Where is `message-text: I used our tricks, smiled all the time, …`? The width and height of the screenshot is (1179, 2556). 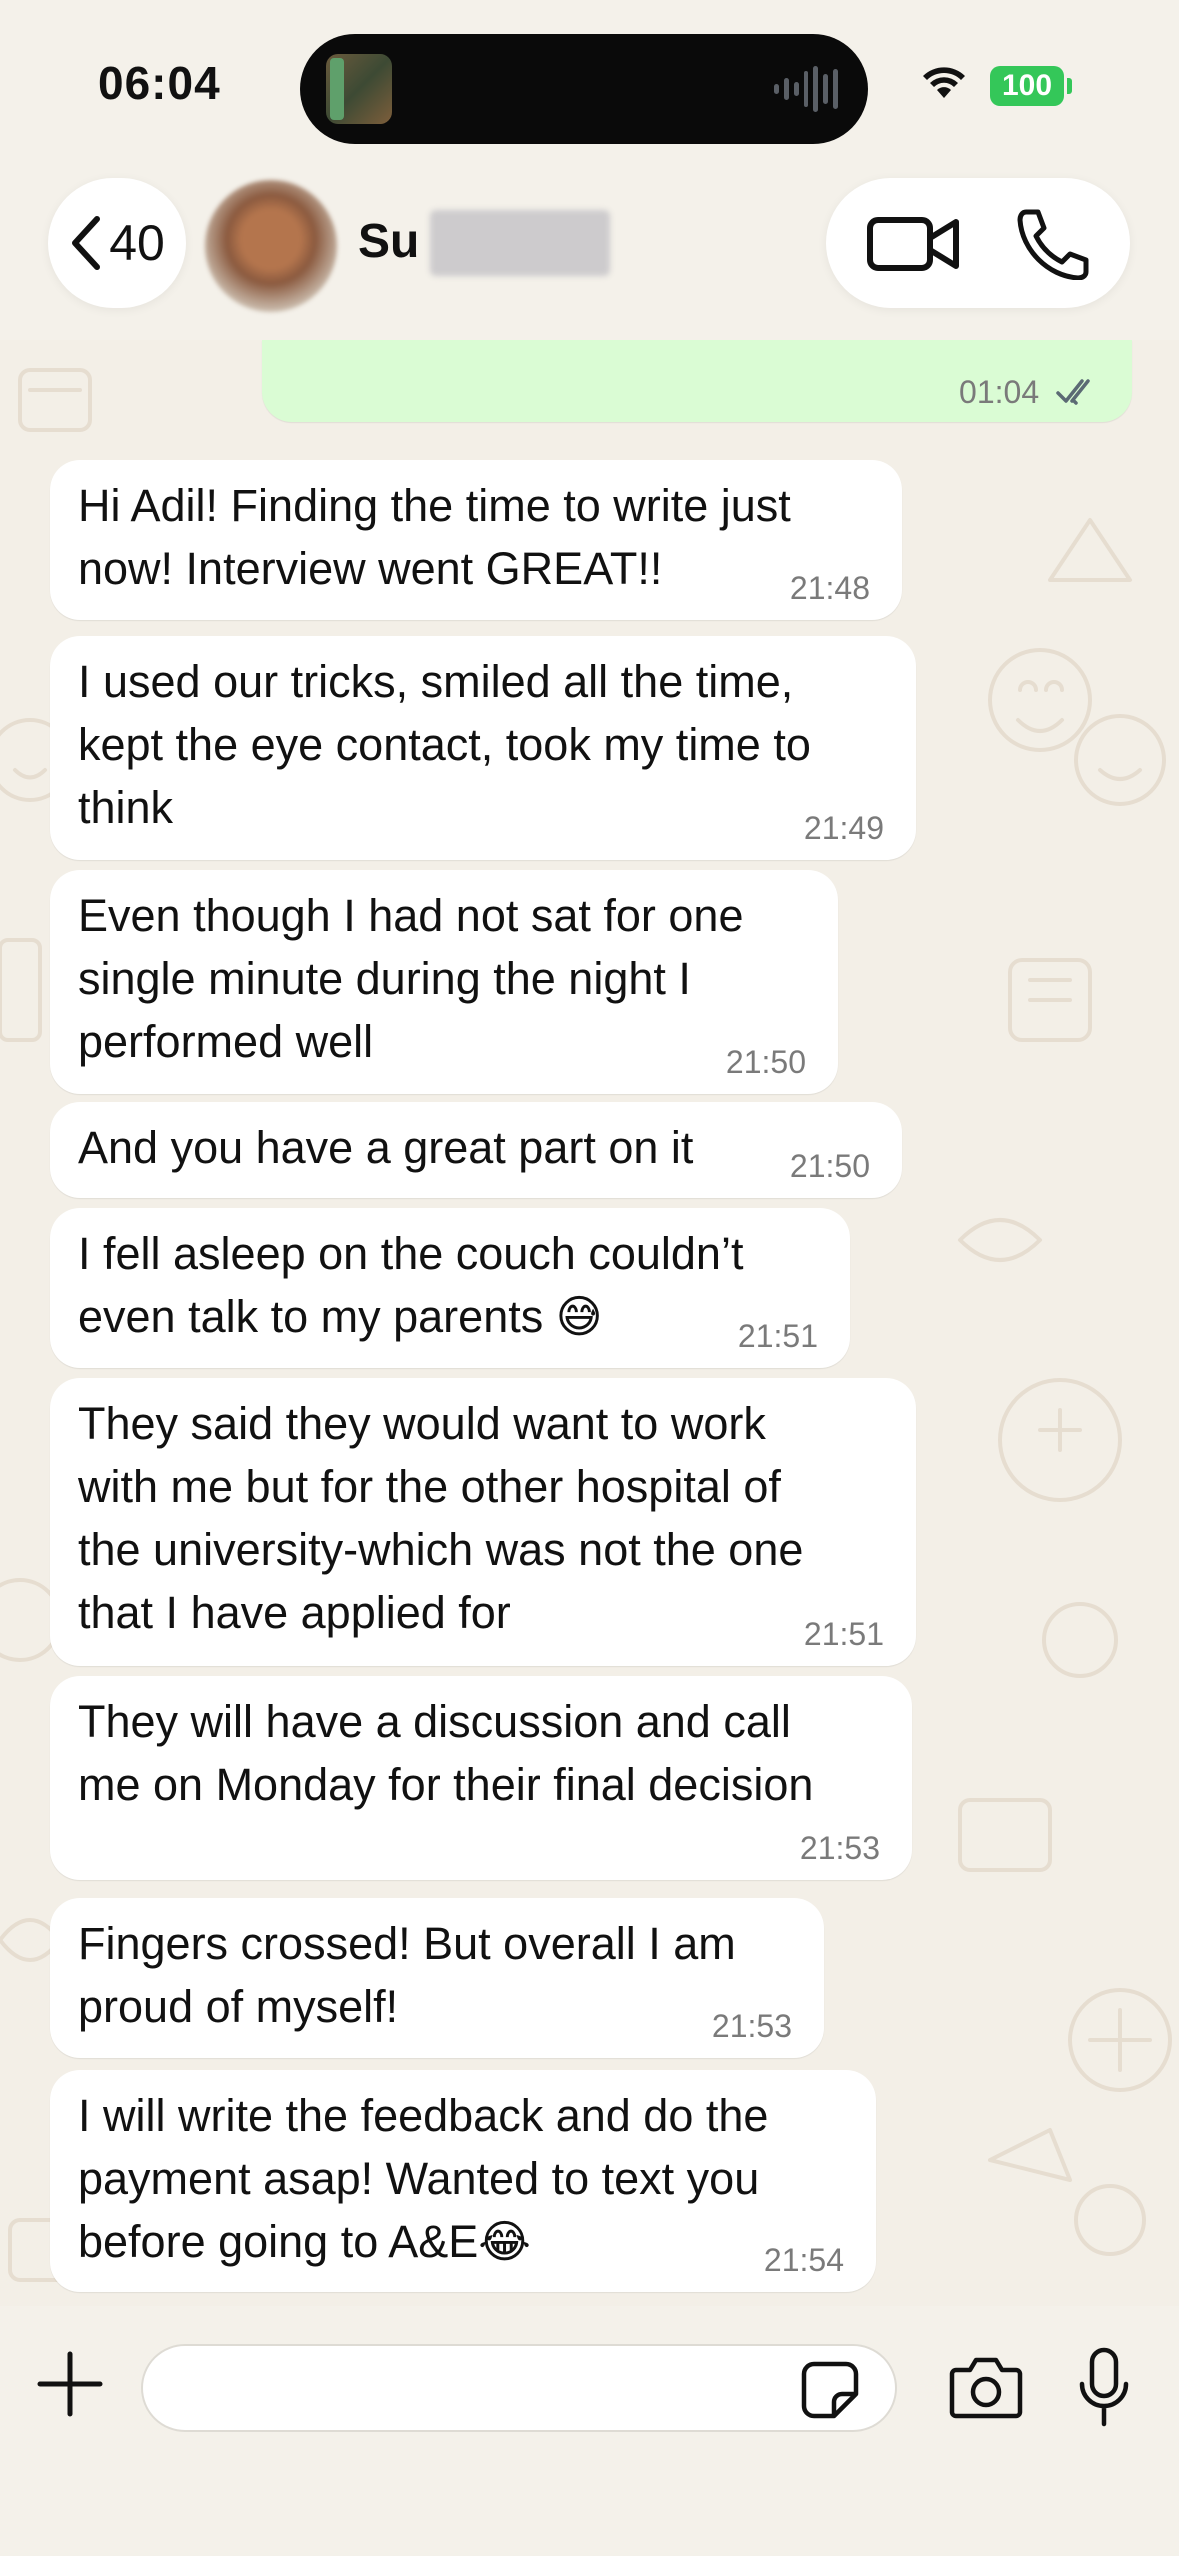 message-text: I used our tricks, smiled all the time, … is located at coordinates (444, 744).